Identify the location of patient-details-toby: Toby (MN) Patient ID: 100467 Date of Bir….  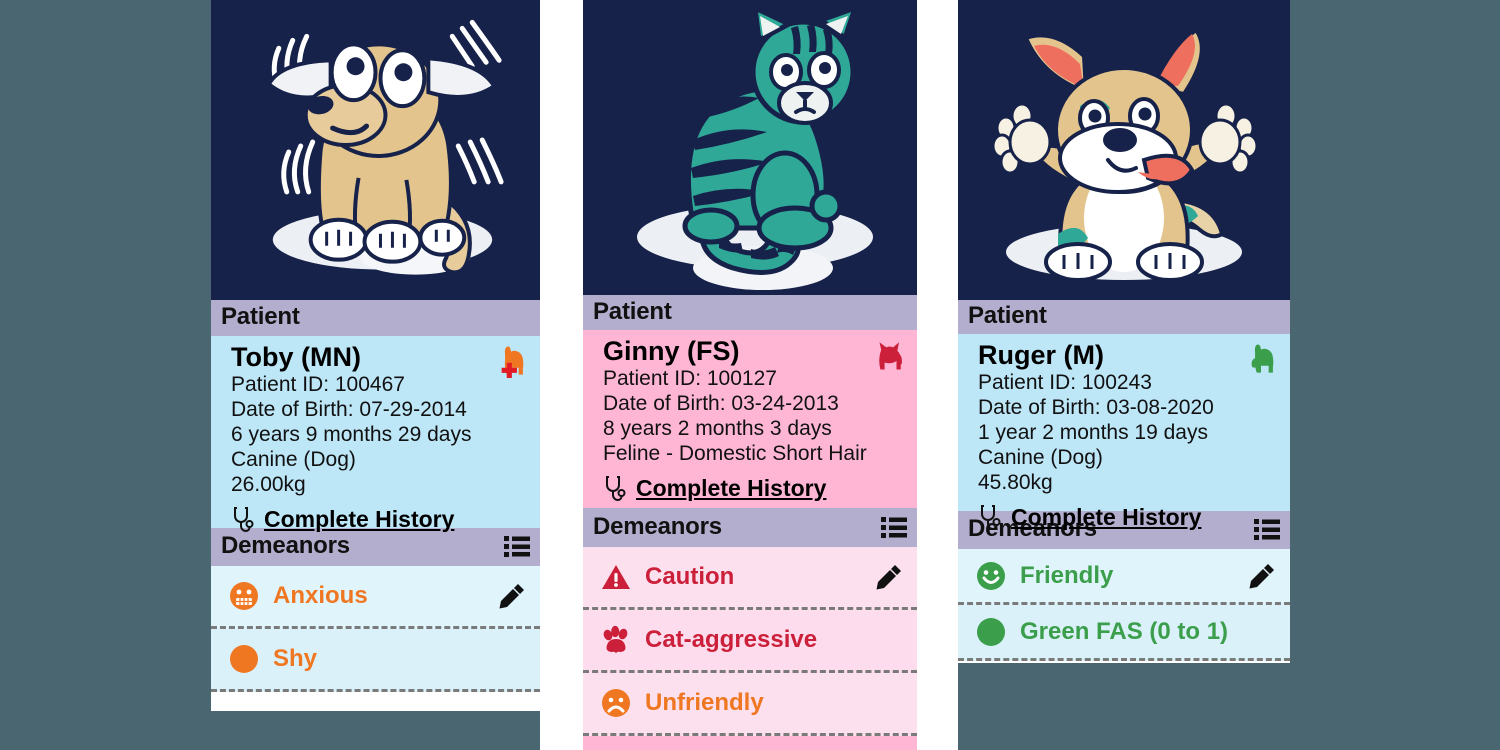
(375, 434).